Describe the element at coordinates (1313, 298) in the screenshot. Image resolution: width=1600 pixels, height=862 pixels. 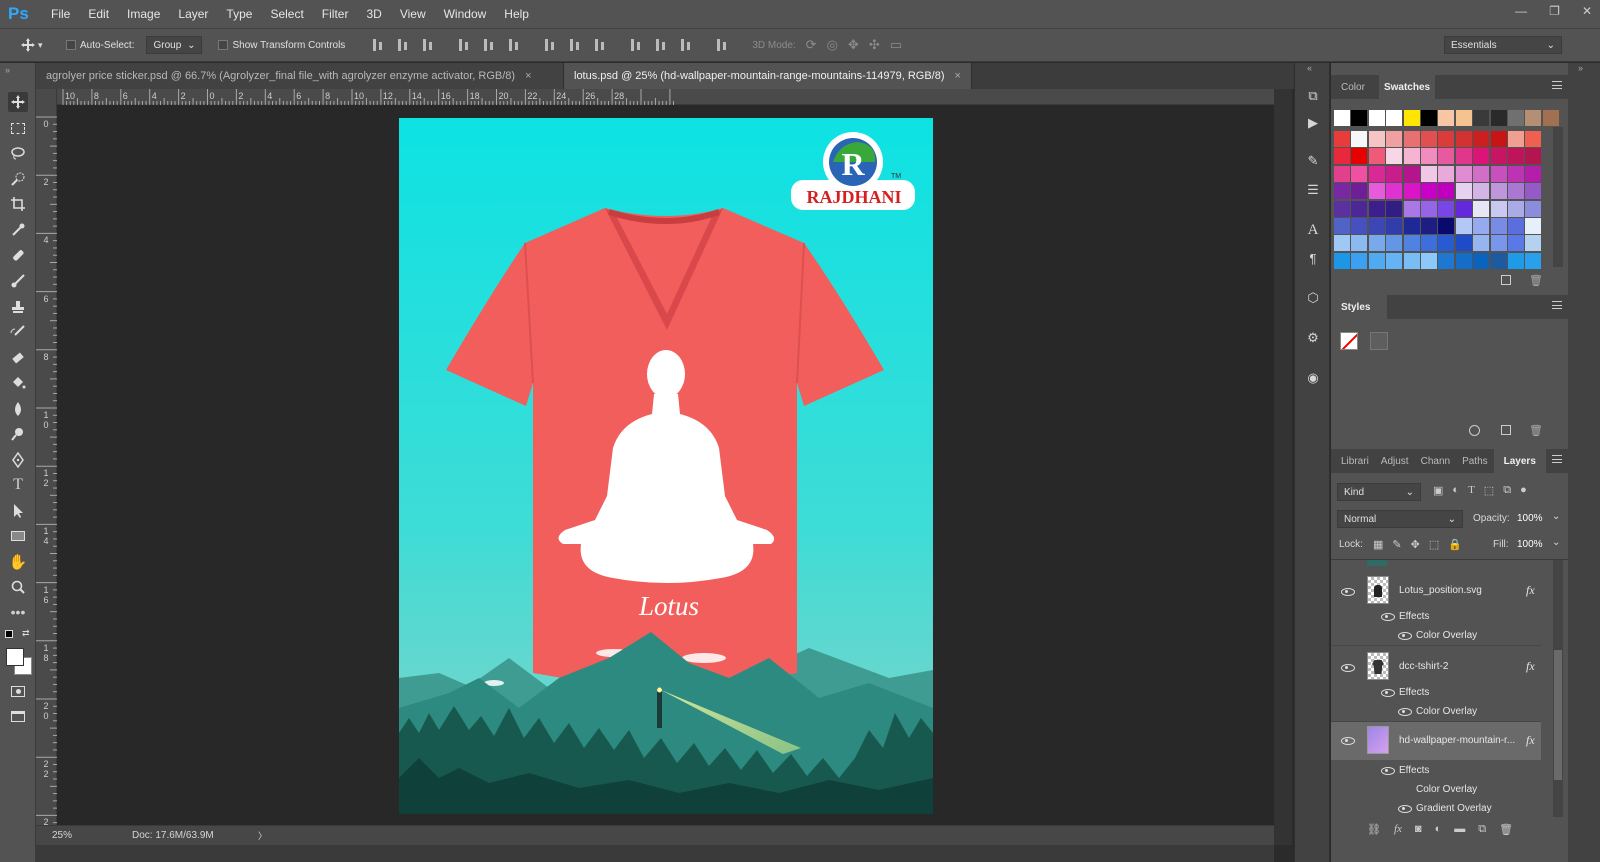
I see `3d-panel-icon: ⬡` at that location.